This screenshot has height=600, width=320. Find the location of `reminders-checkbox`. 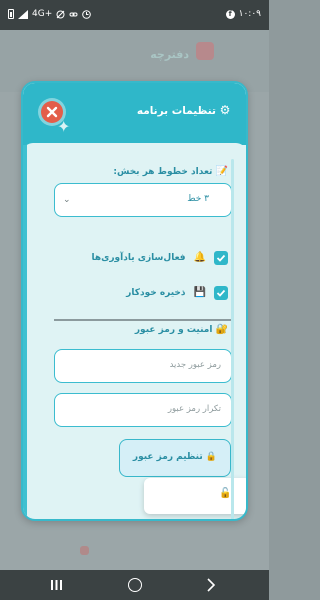

reminders-checkbox is located at coordinates (221, 258).